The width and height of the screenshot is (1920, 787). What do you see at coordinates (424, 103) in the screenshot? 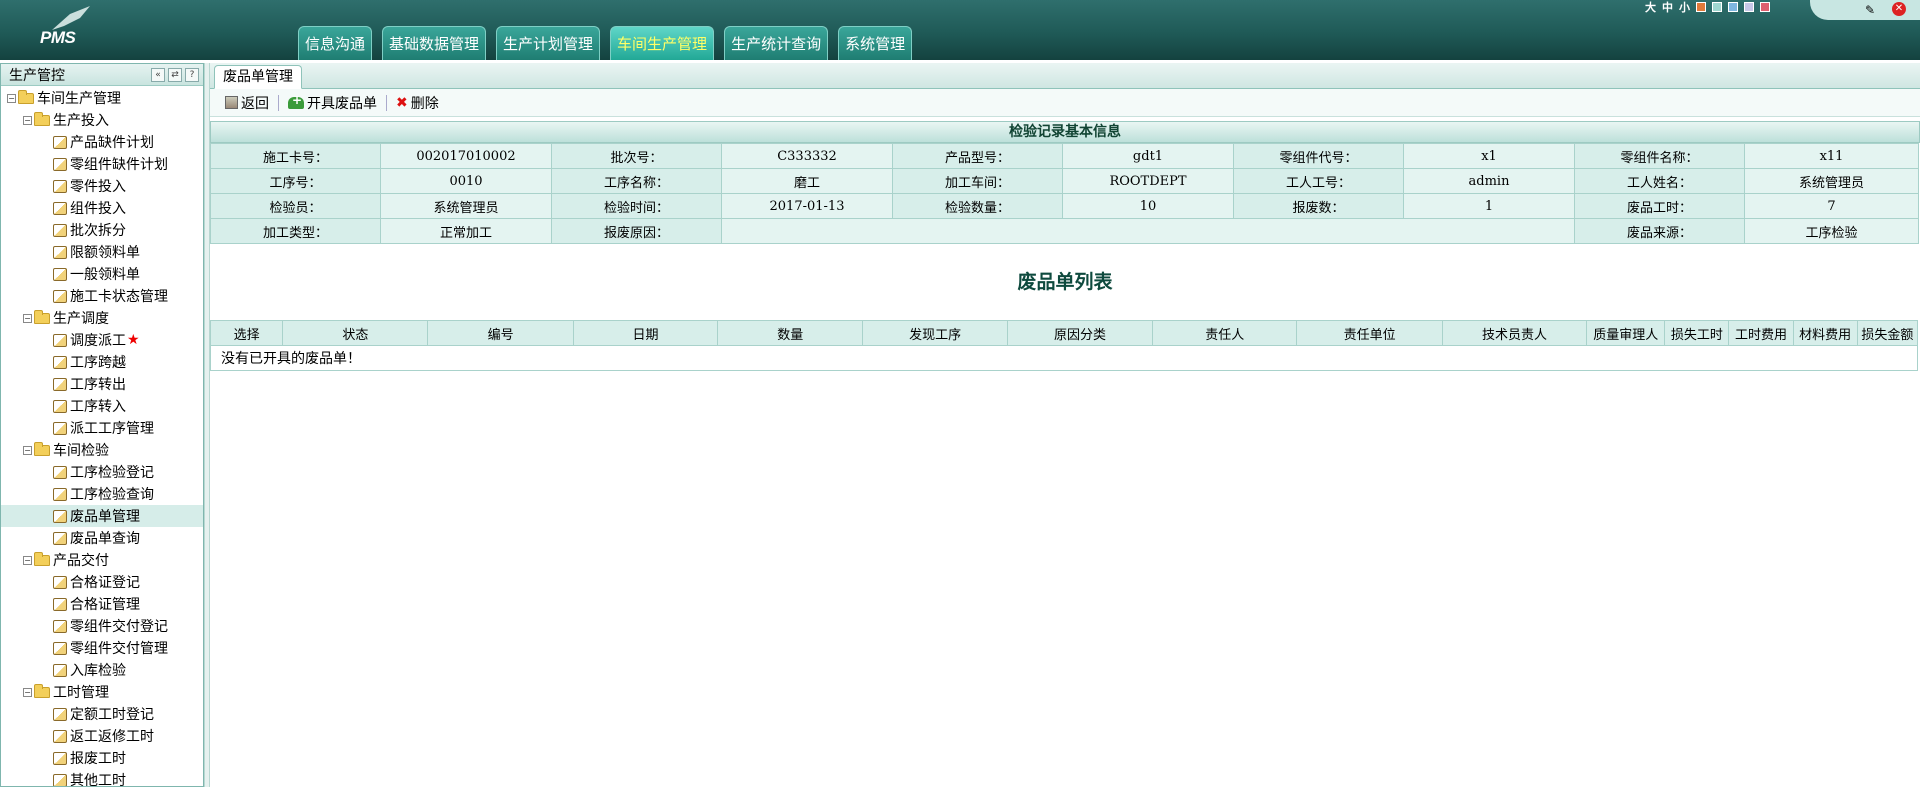
I see `delete-button-label: 删除` at bounding box center [424, 103].